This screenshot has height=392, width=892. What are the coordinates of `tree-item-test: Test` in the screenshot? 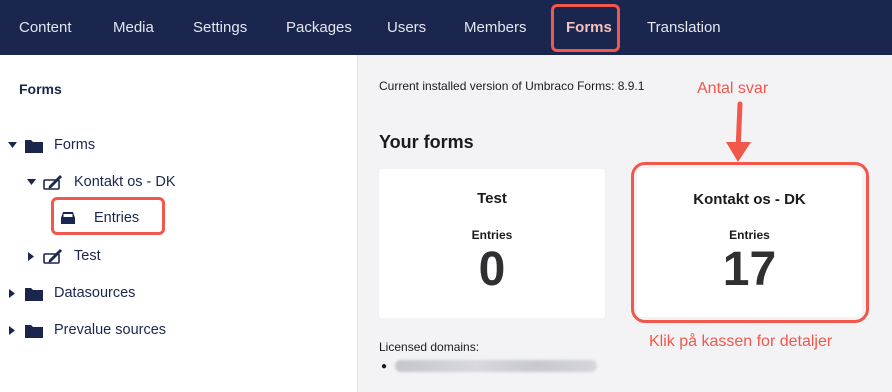 It's located at (62, 256).